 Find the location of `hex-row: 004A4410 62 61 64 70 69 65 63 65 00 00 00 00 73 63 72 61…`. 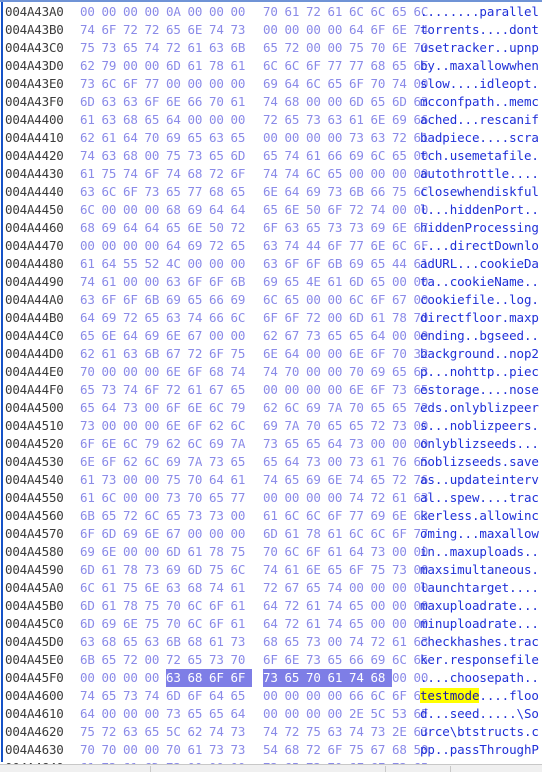

hex-row: 004A4410 62 61 64 70 69 65 63 65 00 00 00 00 73 63 72 61… is located at coordinates (271, 138).